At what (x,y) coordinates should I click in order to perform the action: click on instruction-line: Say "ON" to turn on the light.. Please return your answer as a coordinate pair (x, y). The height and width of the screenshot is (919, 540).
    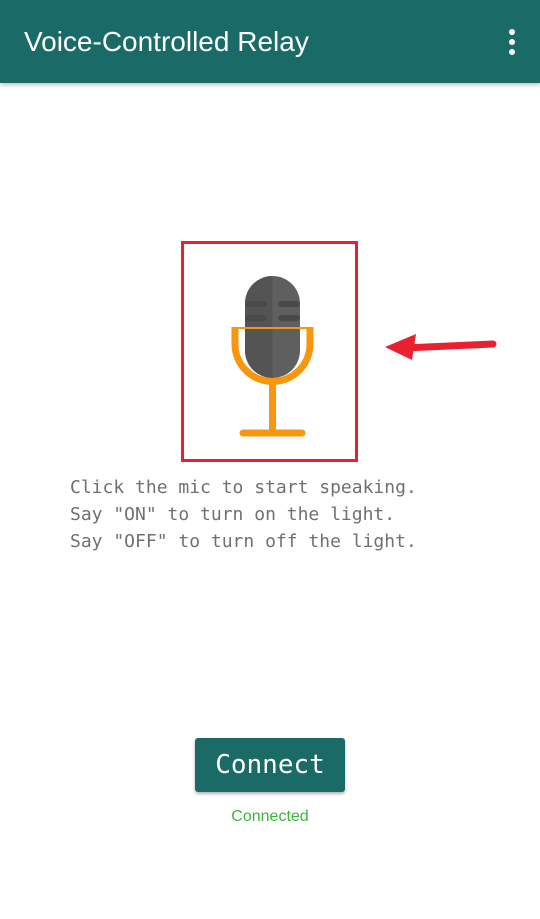
    Looking at the image, I should click on (233, 514).